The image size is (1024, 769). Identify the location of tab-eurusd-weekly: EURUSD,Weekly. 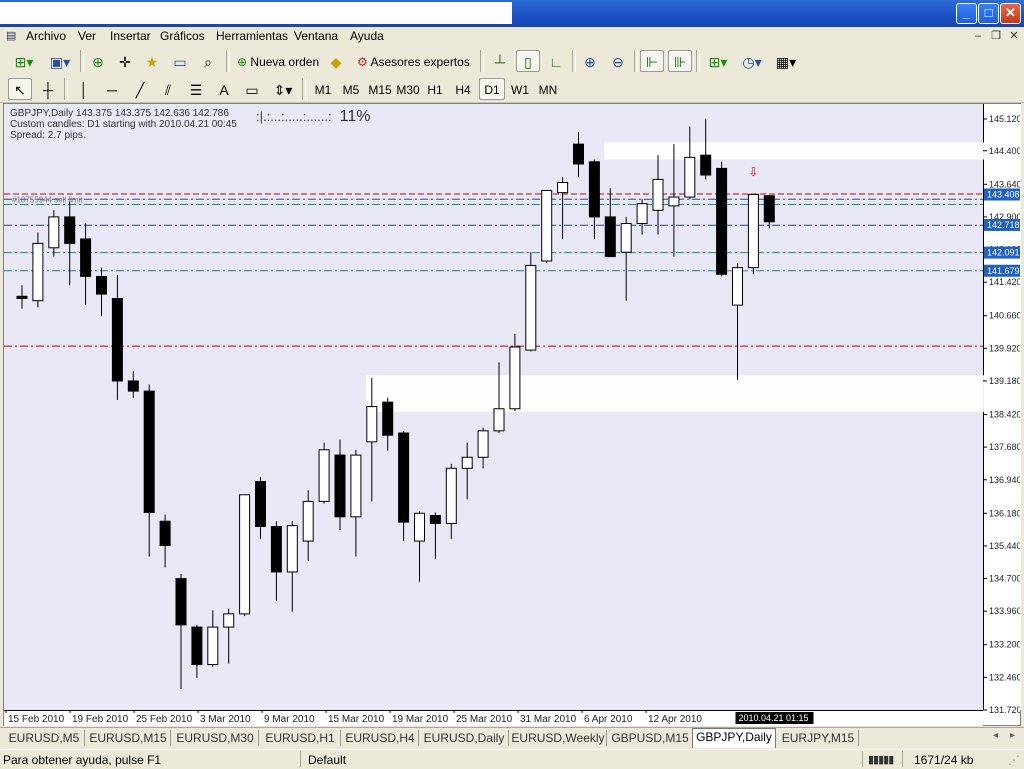
(558, 738).